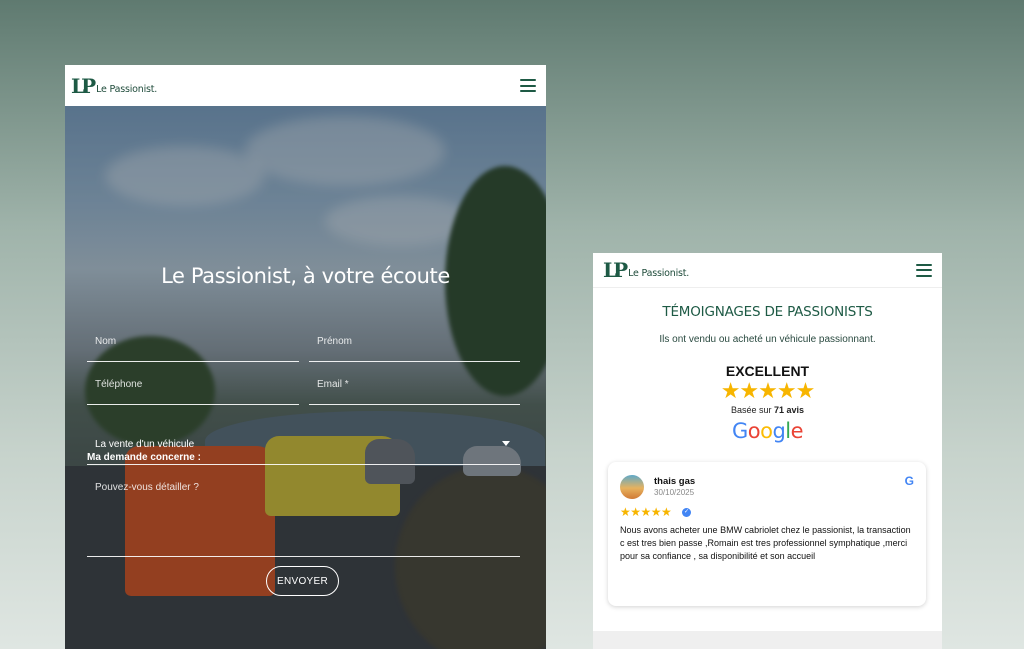  Describe the element at coordinates (106, 341) in the screenshot. I see `nom-placeholder: Nom` at that location.